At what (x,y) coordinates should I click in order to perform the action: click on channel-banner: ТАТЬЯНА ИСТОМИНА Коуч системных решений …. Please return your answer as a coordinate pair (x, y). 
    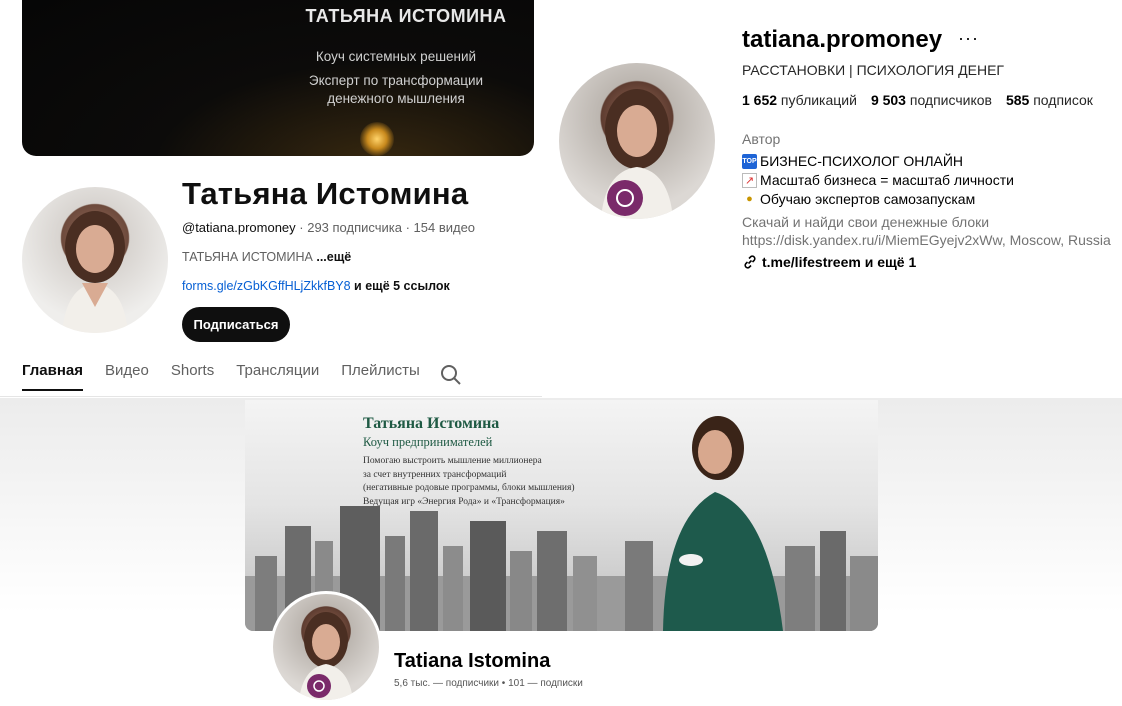
    Looking at the image, I should click on (278, 78).